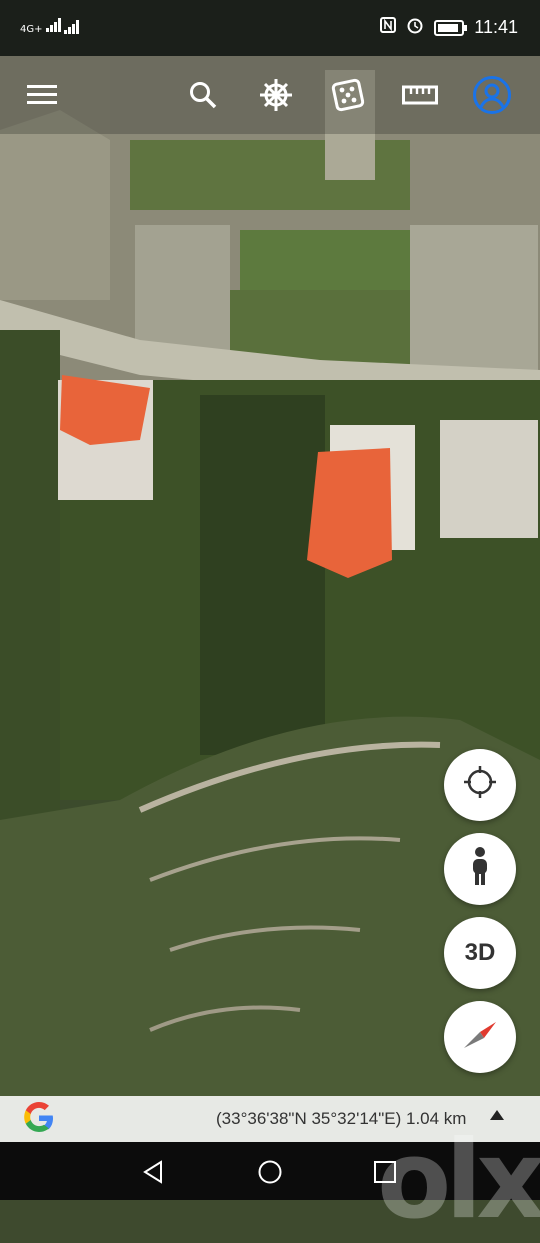 The width and height of the screenshot is (540, 1243). What do you see at coordinates (153, 1174) in the screenshot?
I see `back-icon` at bounding box center [153, 1174].